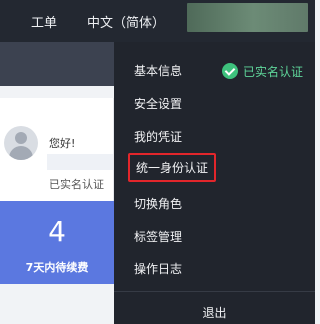  Describe the element at coordinates (76, 184) in the screenshot. I see `verification-status: 已实名认证` at that location.